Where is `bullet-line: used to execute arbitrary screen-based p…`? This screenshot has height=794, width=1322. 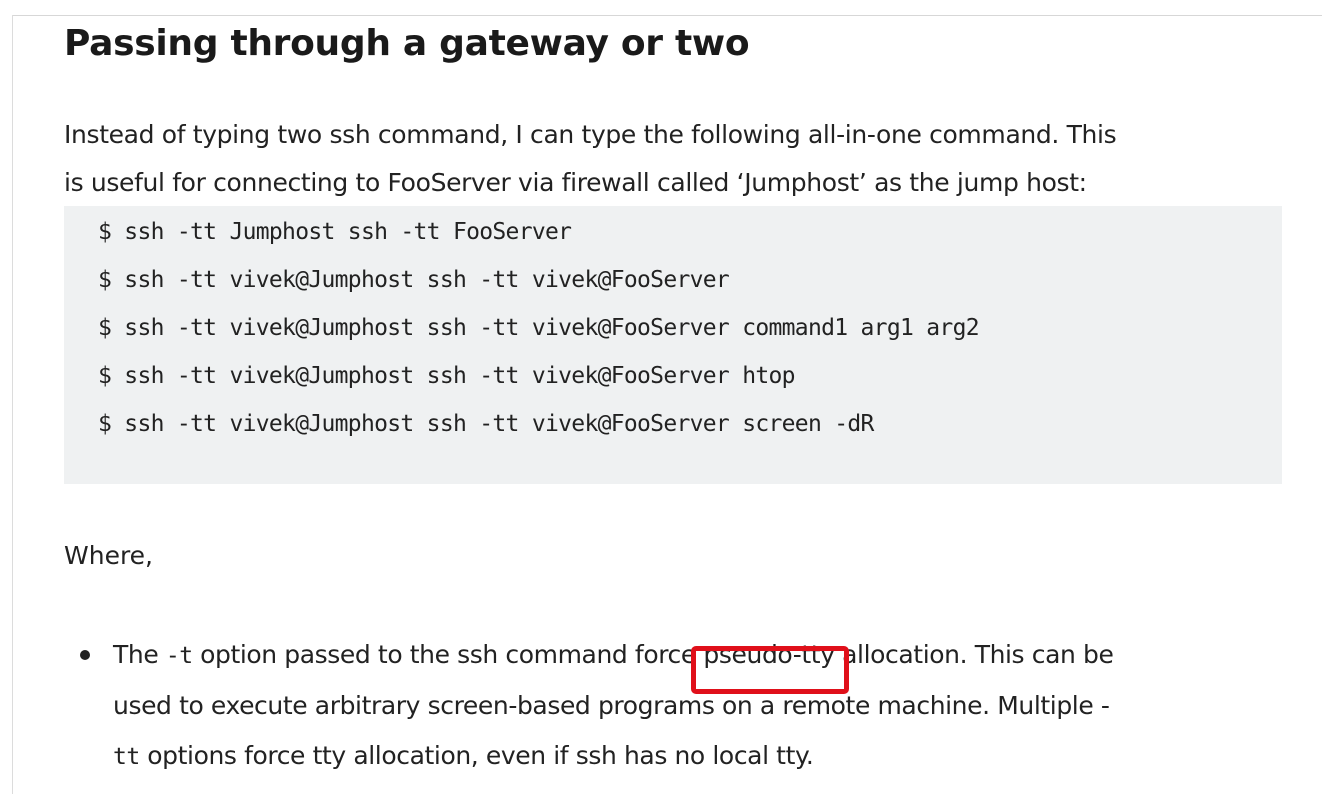
bullet-line: used to execute arbitrary screen-based p… is located at coordinates (611, 705).